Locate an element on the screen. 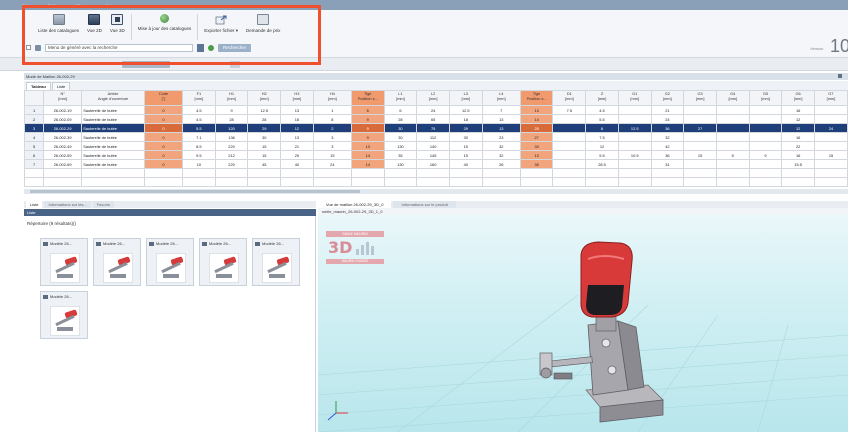  price-request-icon is located at coordinates (263, 19).